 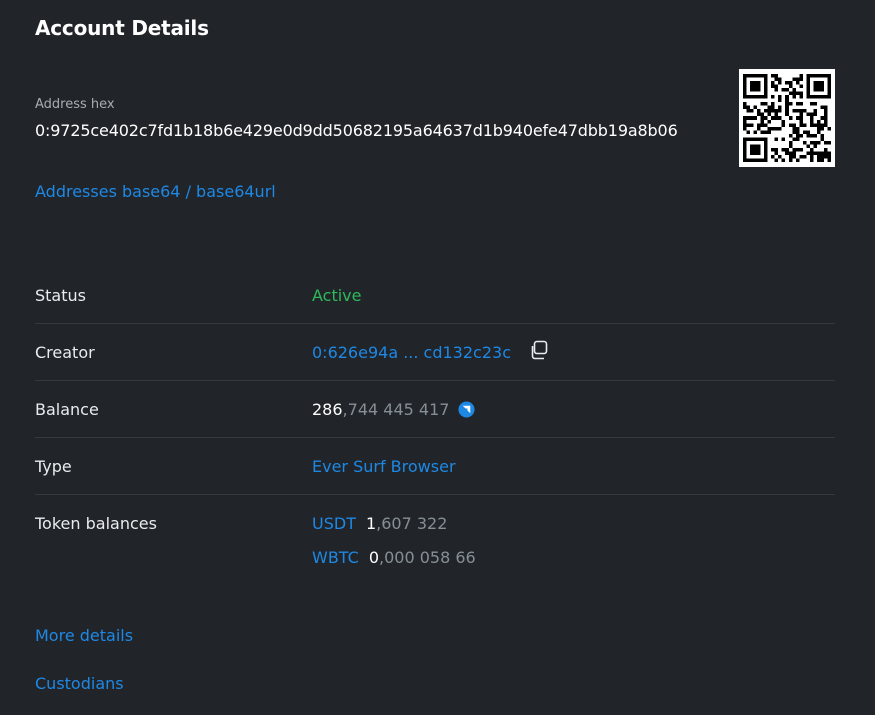 What do you see at coordinates (327, 409) in the screenshot?
I see `balance-main: 286` at bounding box center [327, 409].